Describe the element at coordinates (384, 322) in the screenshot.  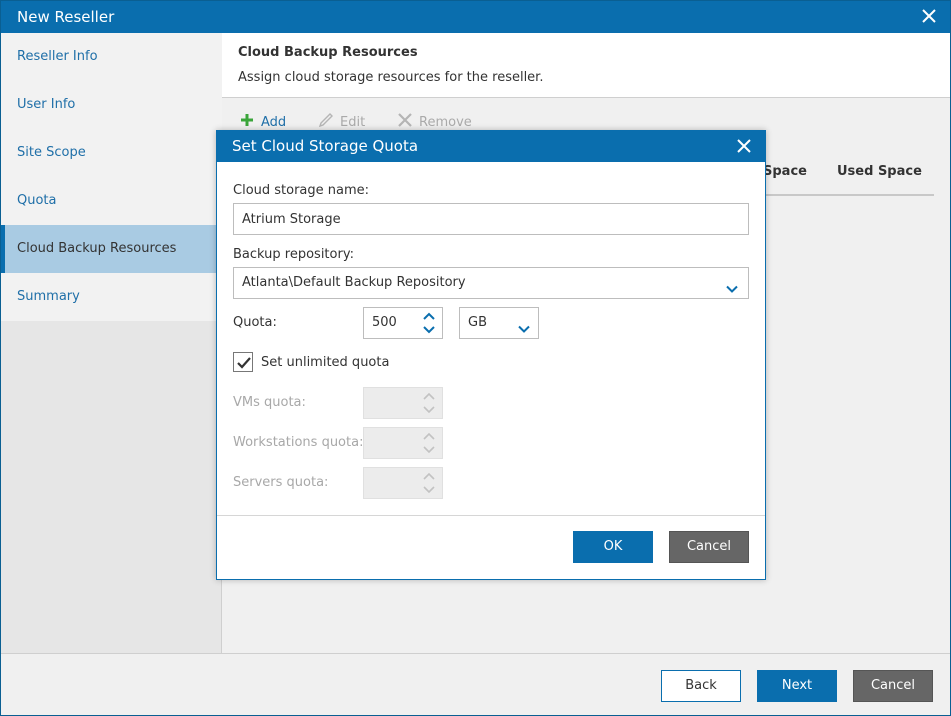
I see `quota-value: 500` at that location.